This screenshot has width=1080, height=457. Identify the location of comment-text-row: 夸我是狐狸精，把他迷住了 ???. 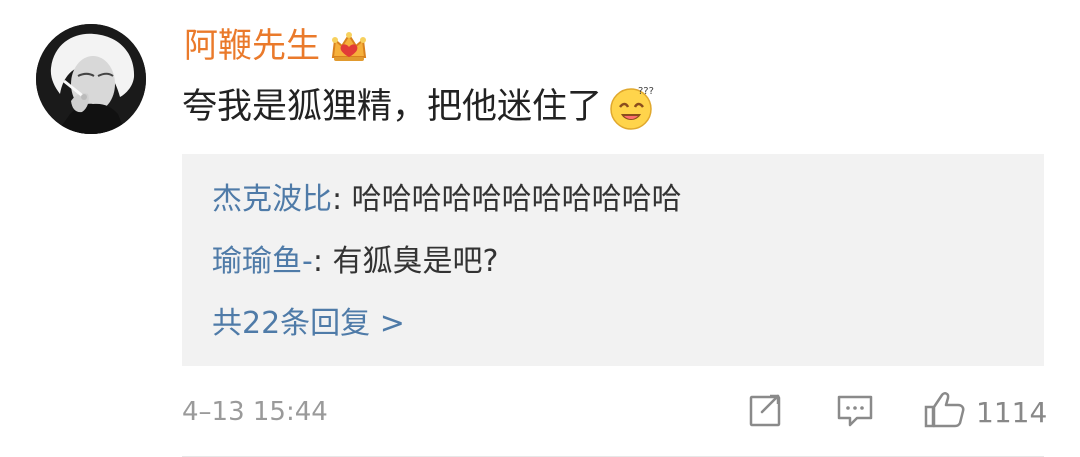
(419, 107).